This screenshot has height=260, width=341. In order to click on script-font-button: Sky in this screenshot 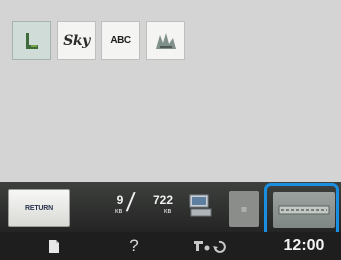, I will do `click(76, 40)`.